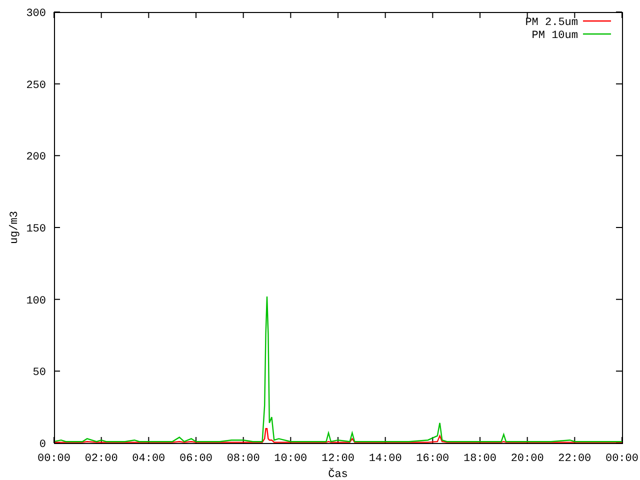  I want to click on axis-tick-label: 200, so click(36, 158).